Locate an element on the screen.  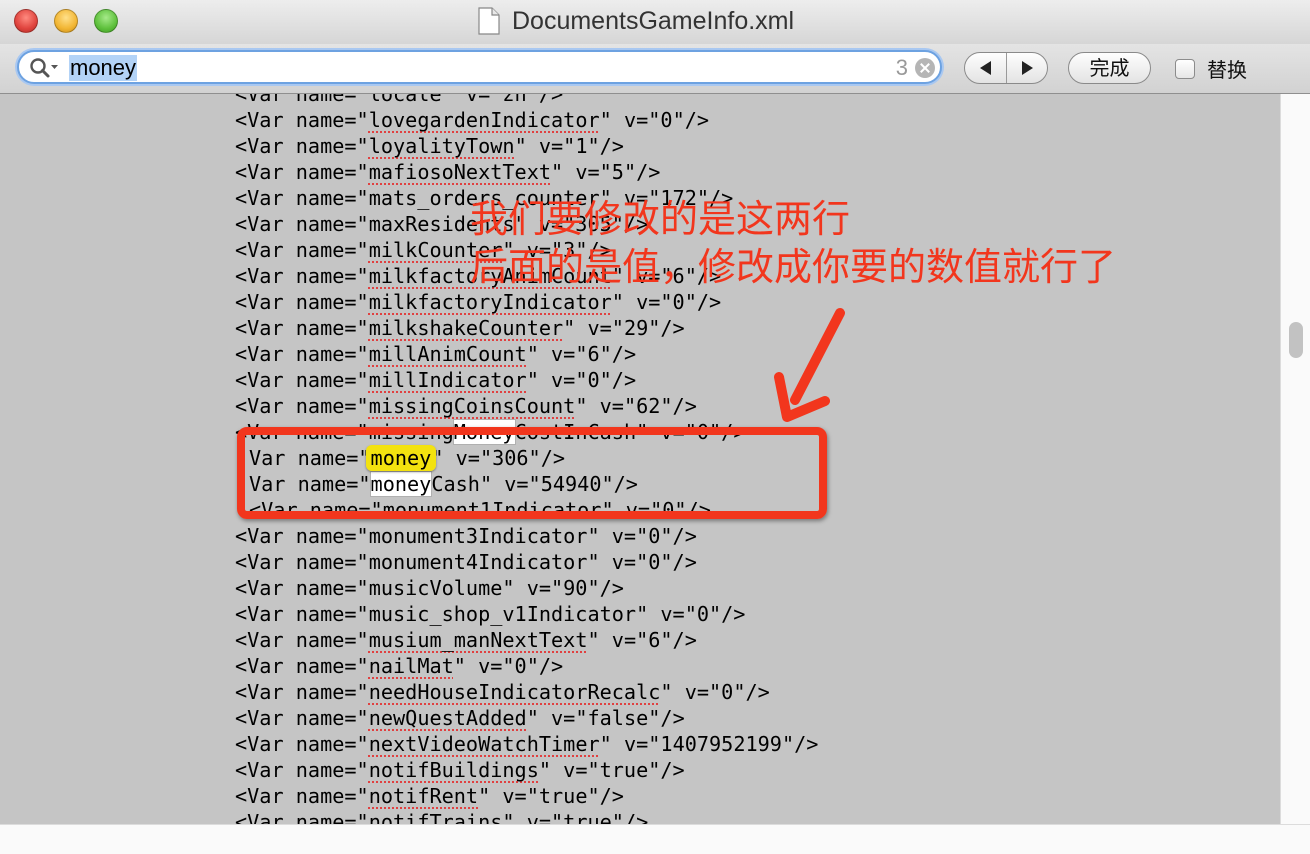
replace-checkbox is located at coordinates (1185, 69).